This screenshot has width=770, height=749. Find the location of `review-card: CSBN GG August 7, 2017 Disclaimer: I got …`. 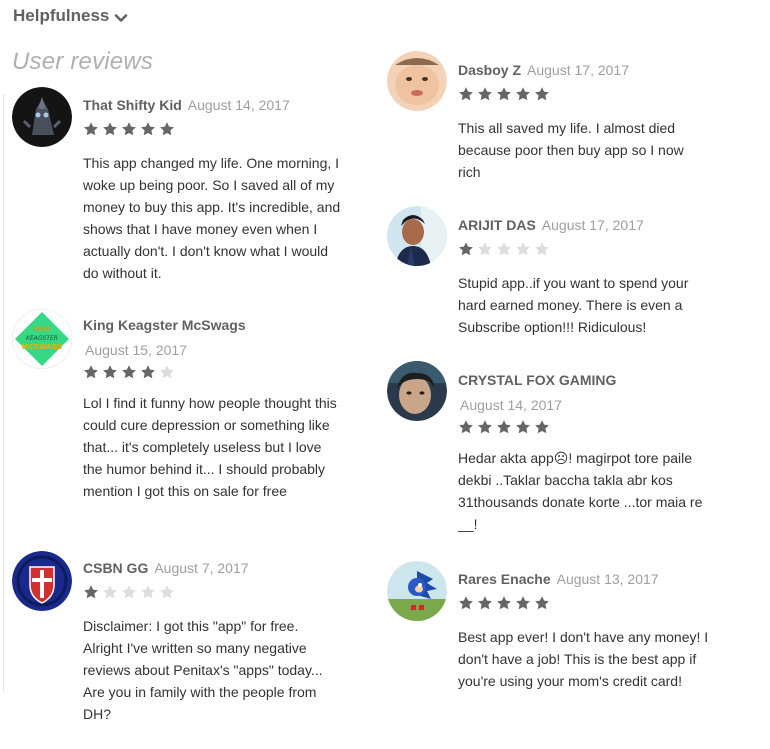

review-card: CSBN GG August 7, 2017 Disclaimer: I got … is located at coordinates (213, 641).